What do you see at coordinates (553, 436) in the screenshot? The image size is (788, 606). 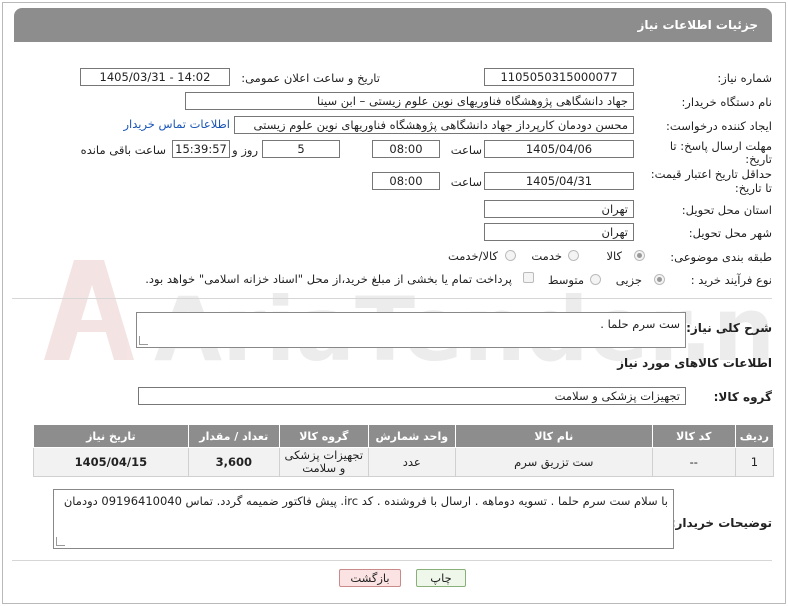 I see `col-header-name: نام کالا` at bounding box center [553, 436].